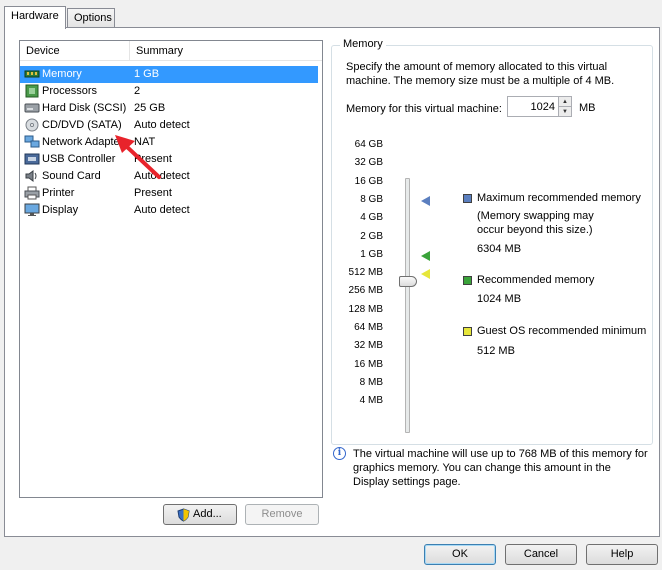  What do you see at coordinates (622, 554) in the screenshot?
I see `help-button: Help` at bounding box center [622, 554].